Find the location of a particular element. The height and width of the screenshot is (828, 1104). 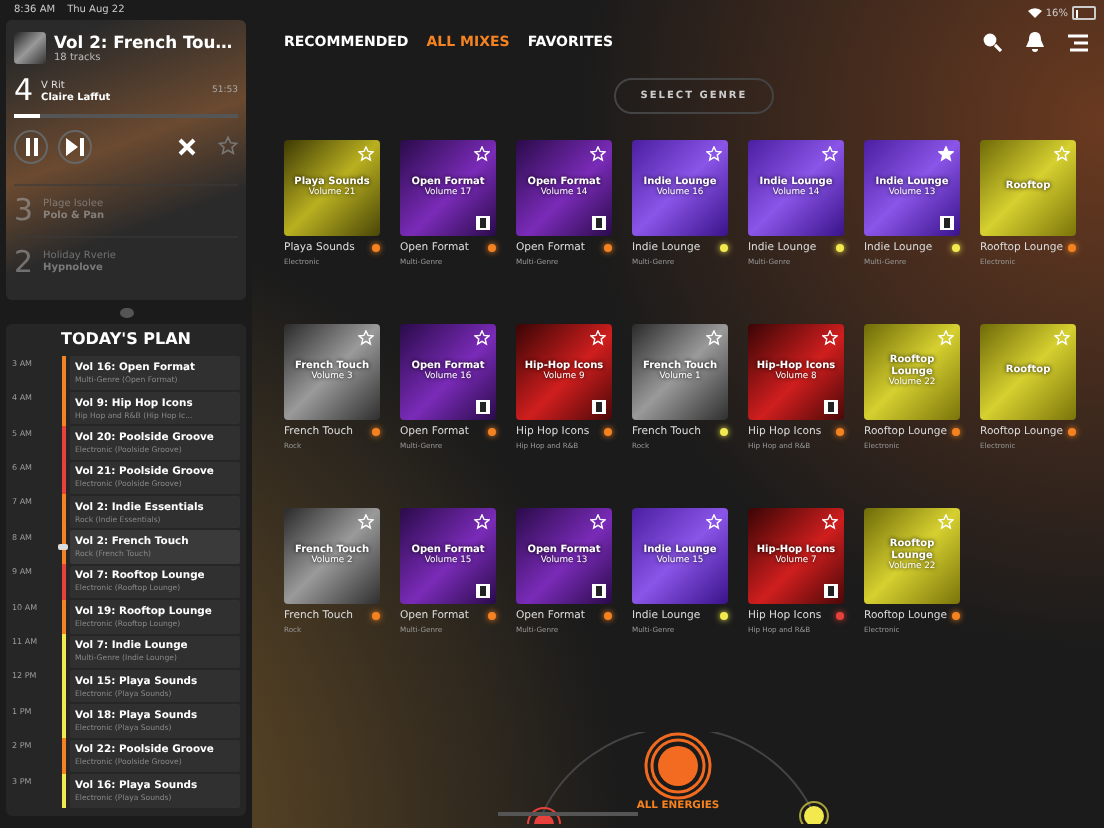

pause-icon is located at coordinates (31, 146).